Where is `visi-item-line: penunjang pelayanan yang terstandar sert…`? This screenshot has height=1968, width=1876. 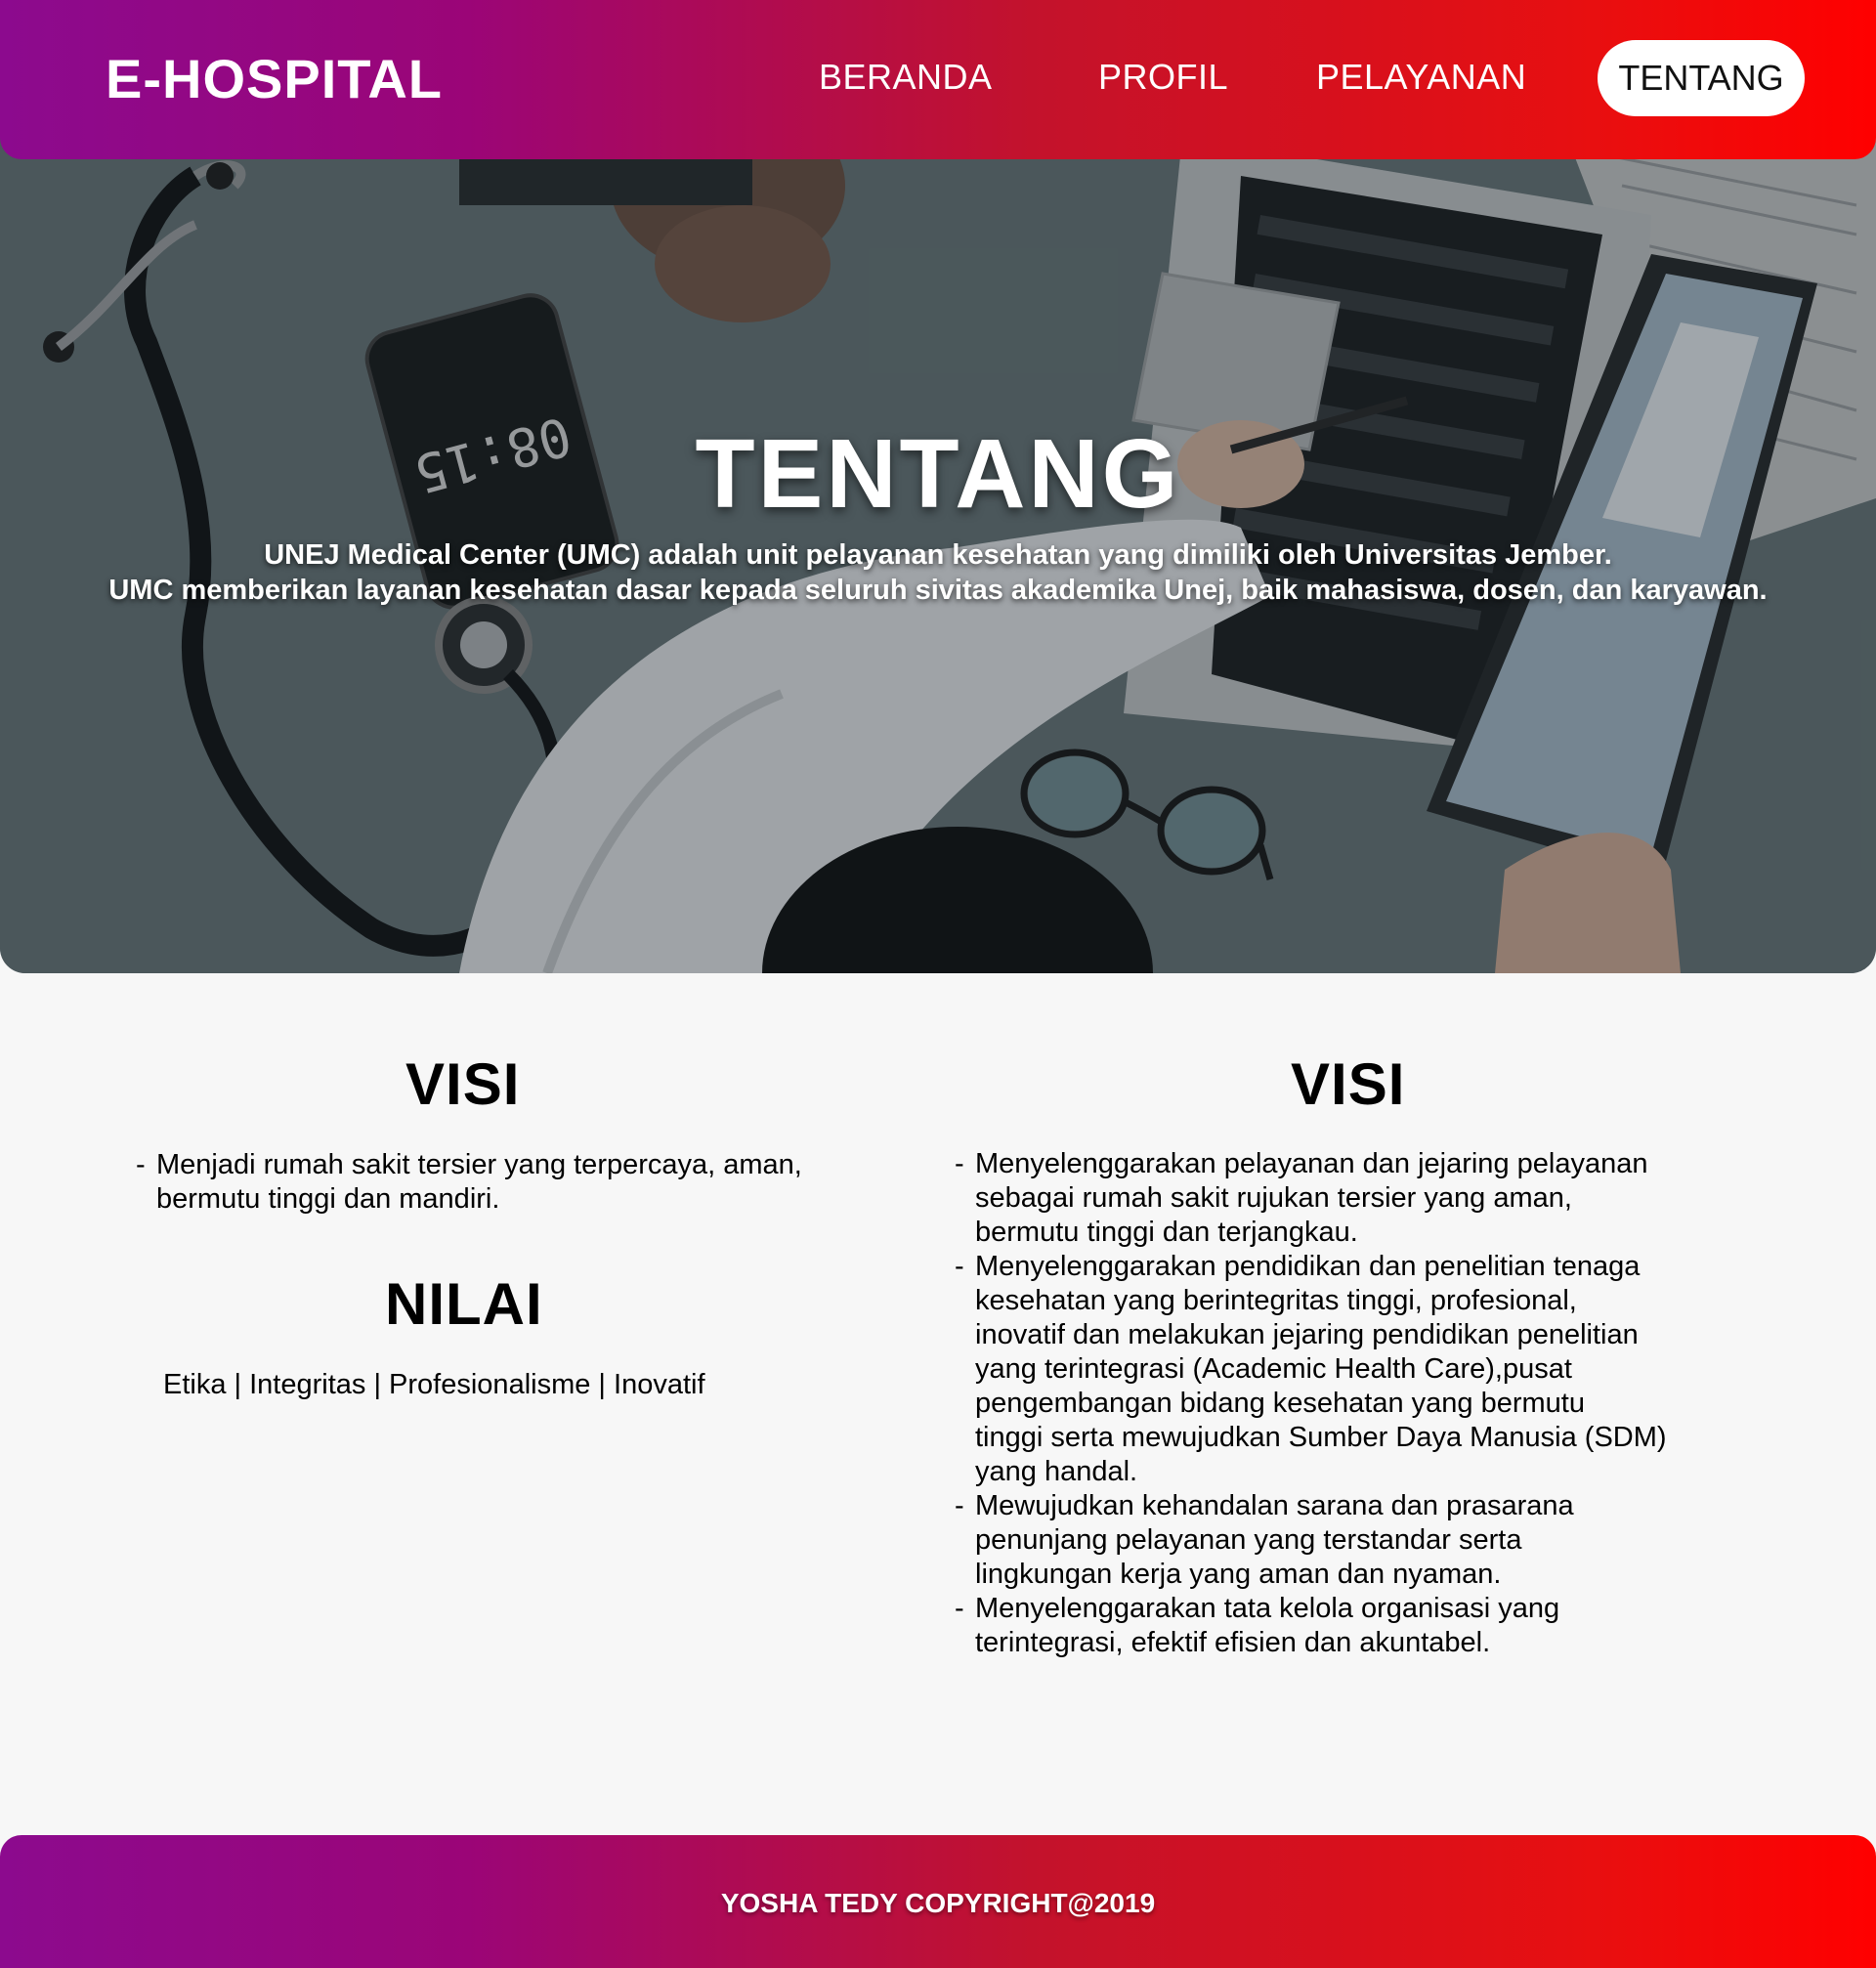 visi-item-line: penunjang pelayanan yang terstandar sert… is located at coordinates (1248, 1540).